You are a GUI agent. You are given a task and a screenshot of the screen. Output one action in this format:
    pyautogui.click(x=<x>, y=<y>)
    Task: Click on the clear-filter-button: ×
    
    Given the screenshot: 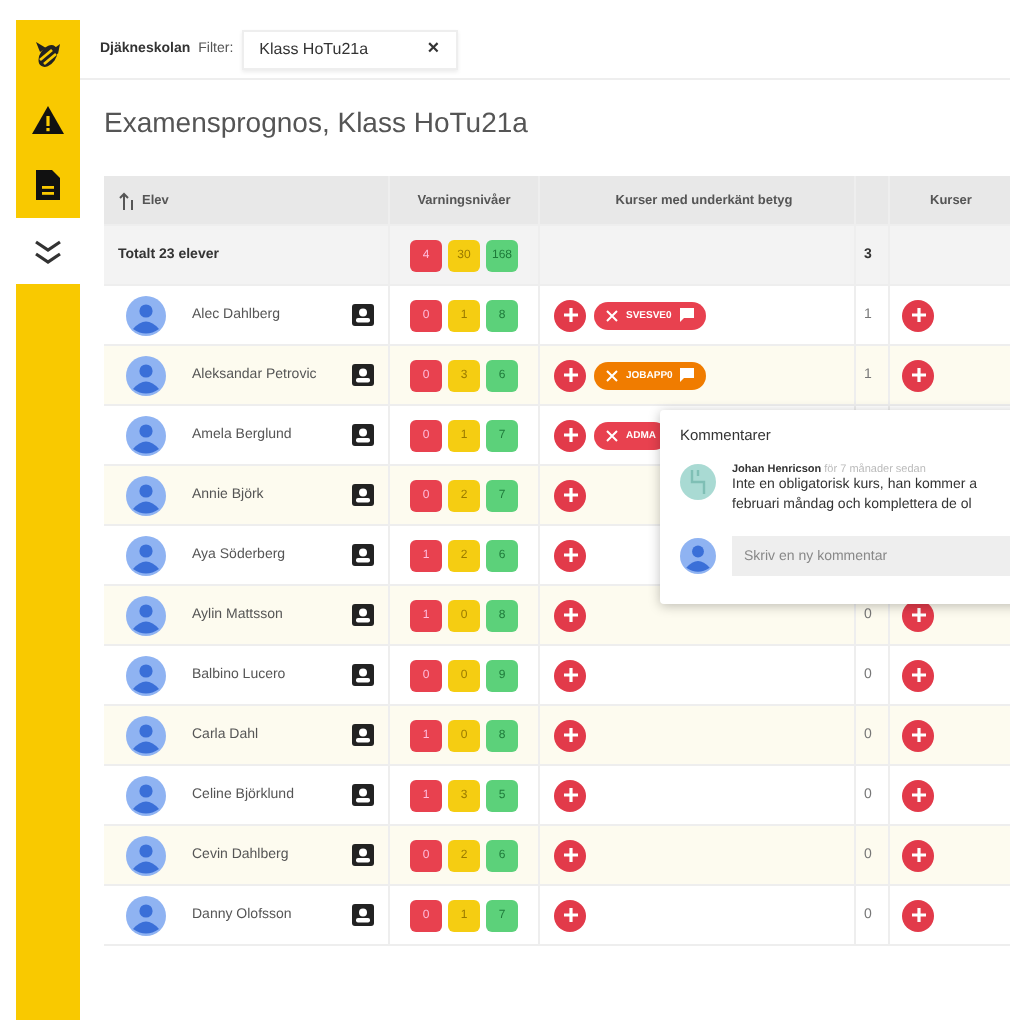 What is the action you would take?
    pyautogui.click(x=433, y=49)
    